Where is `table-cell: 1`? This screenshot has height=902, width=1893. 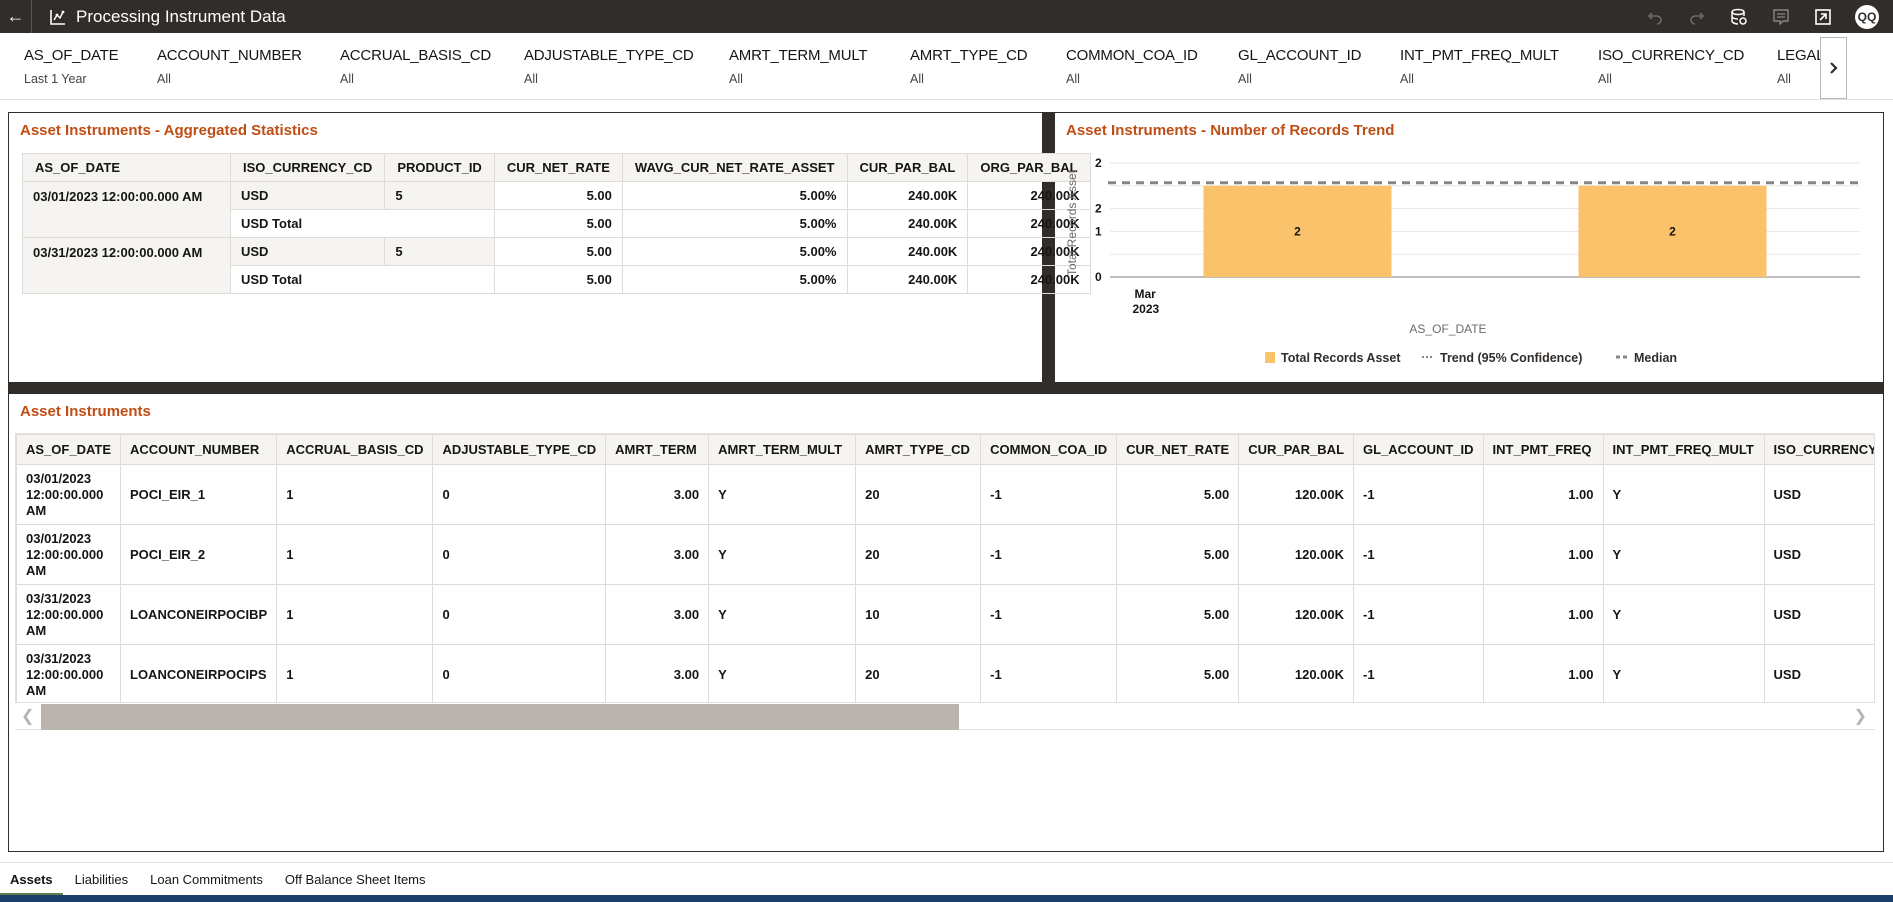
table-cell: 1 is located at coordinates (355, 494).